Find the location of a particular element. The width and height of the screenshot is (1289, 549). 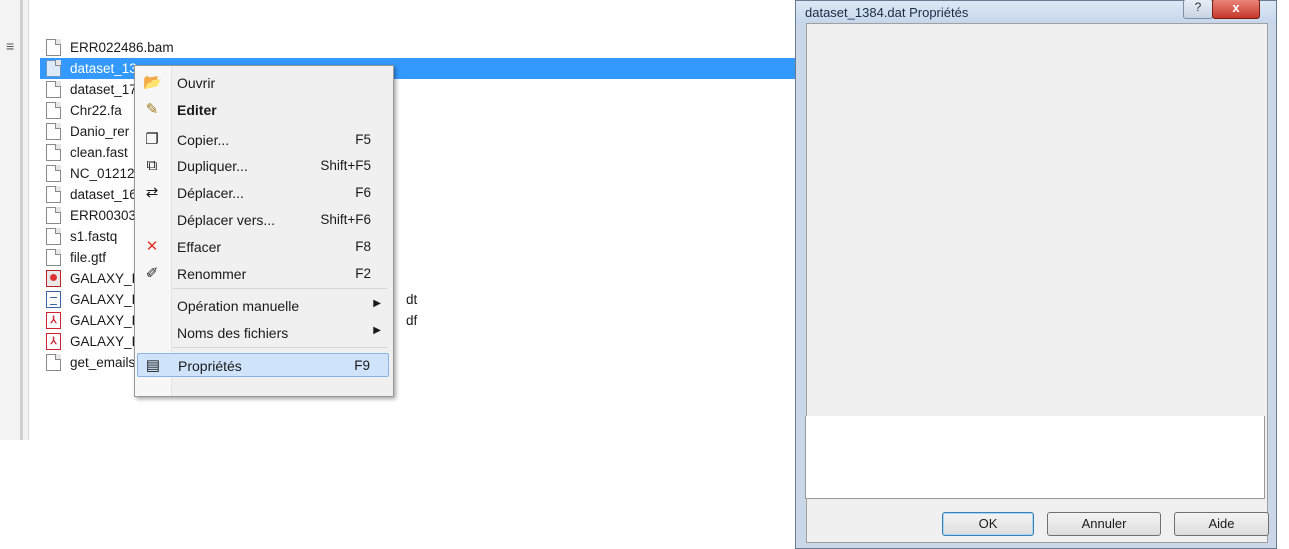

shortcut-key: F8 is located at coordinates (363, 246).